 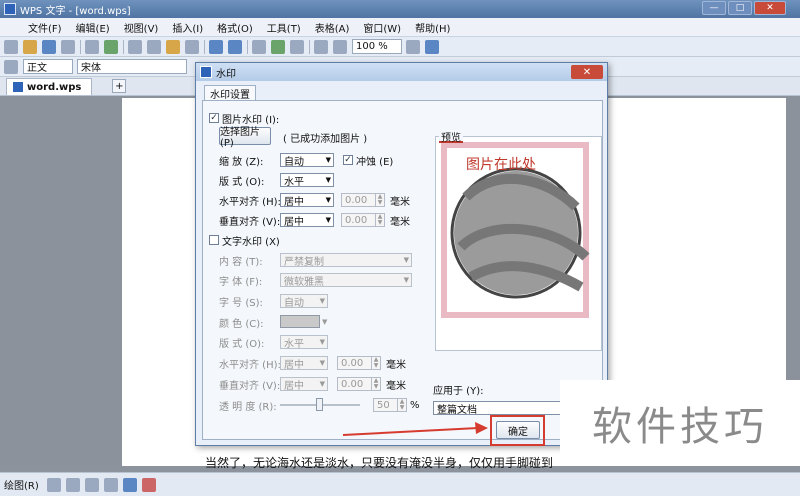 I want to click on text-halign-spinner: 0.00 ▲ ▼, so click(x=359, y=363).